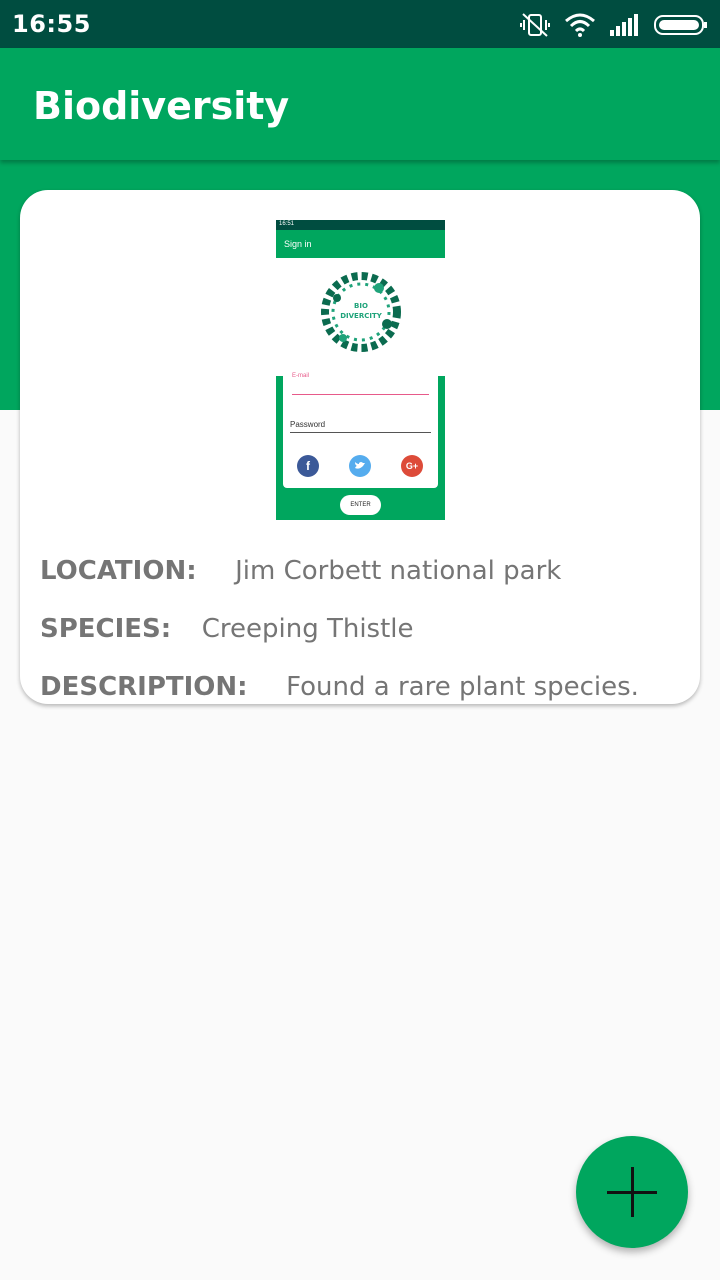 Image resolution: width=720 pixels, height=1280 pixels. Describe the element at coordinates (360, 429) in the screenshot. I see `photo-login-form: E-mail Password f G+` at that location.